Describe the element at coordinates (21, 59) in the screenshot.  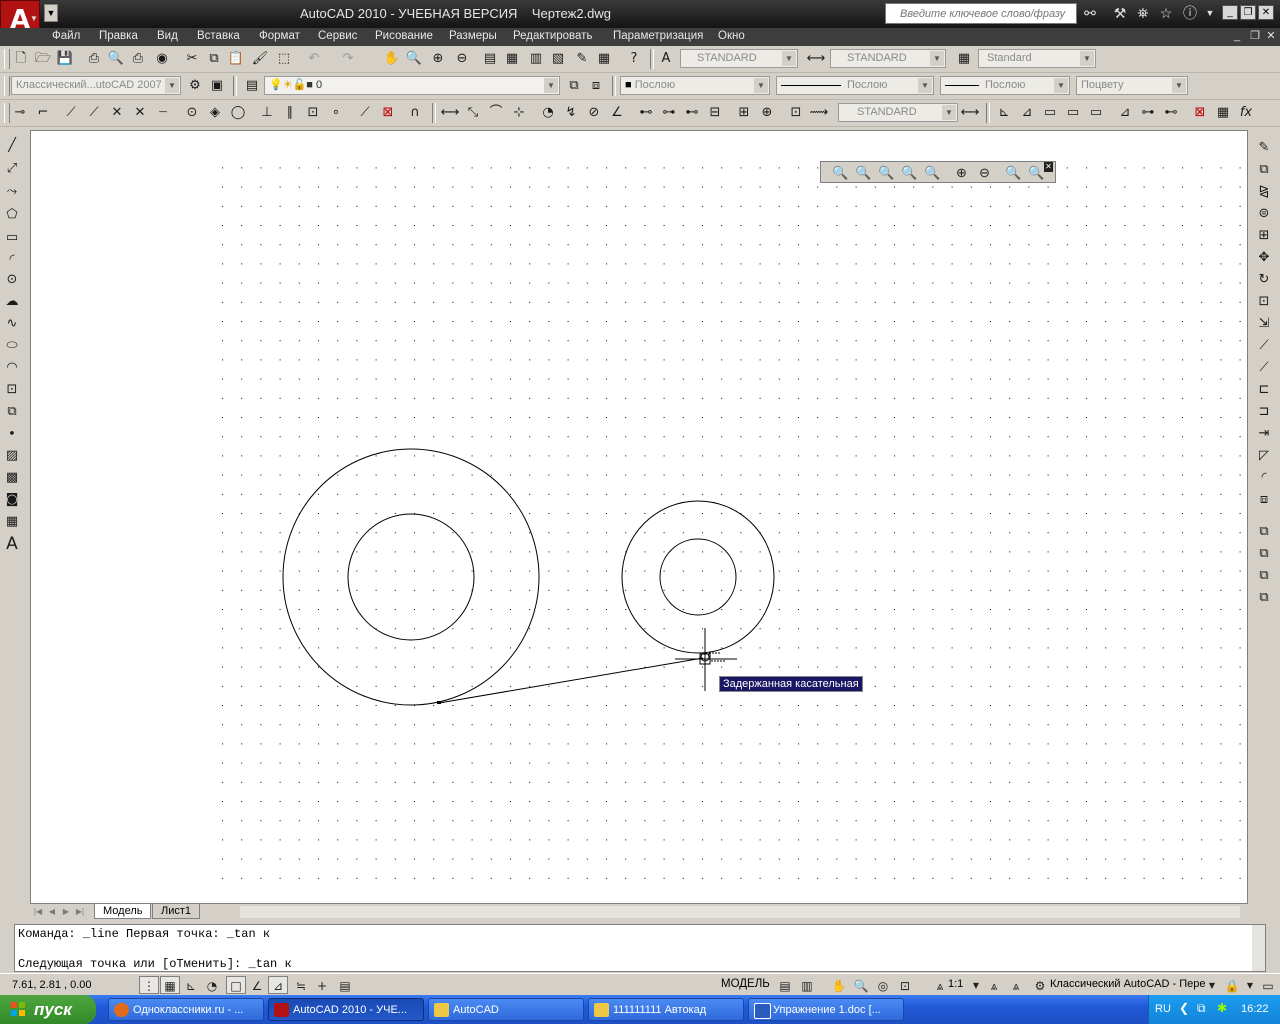
I see `new-file-icon: 🗋` at that location.